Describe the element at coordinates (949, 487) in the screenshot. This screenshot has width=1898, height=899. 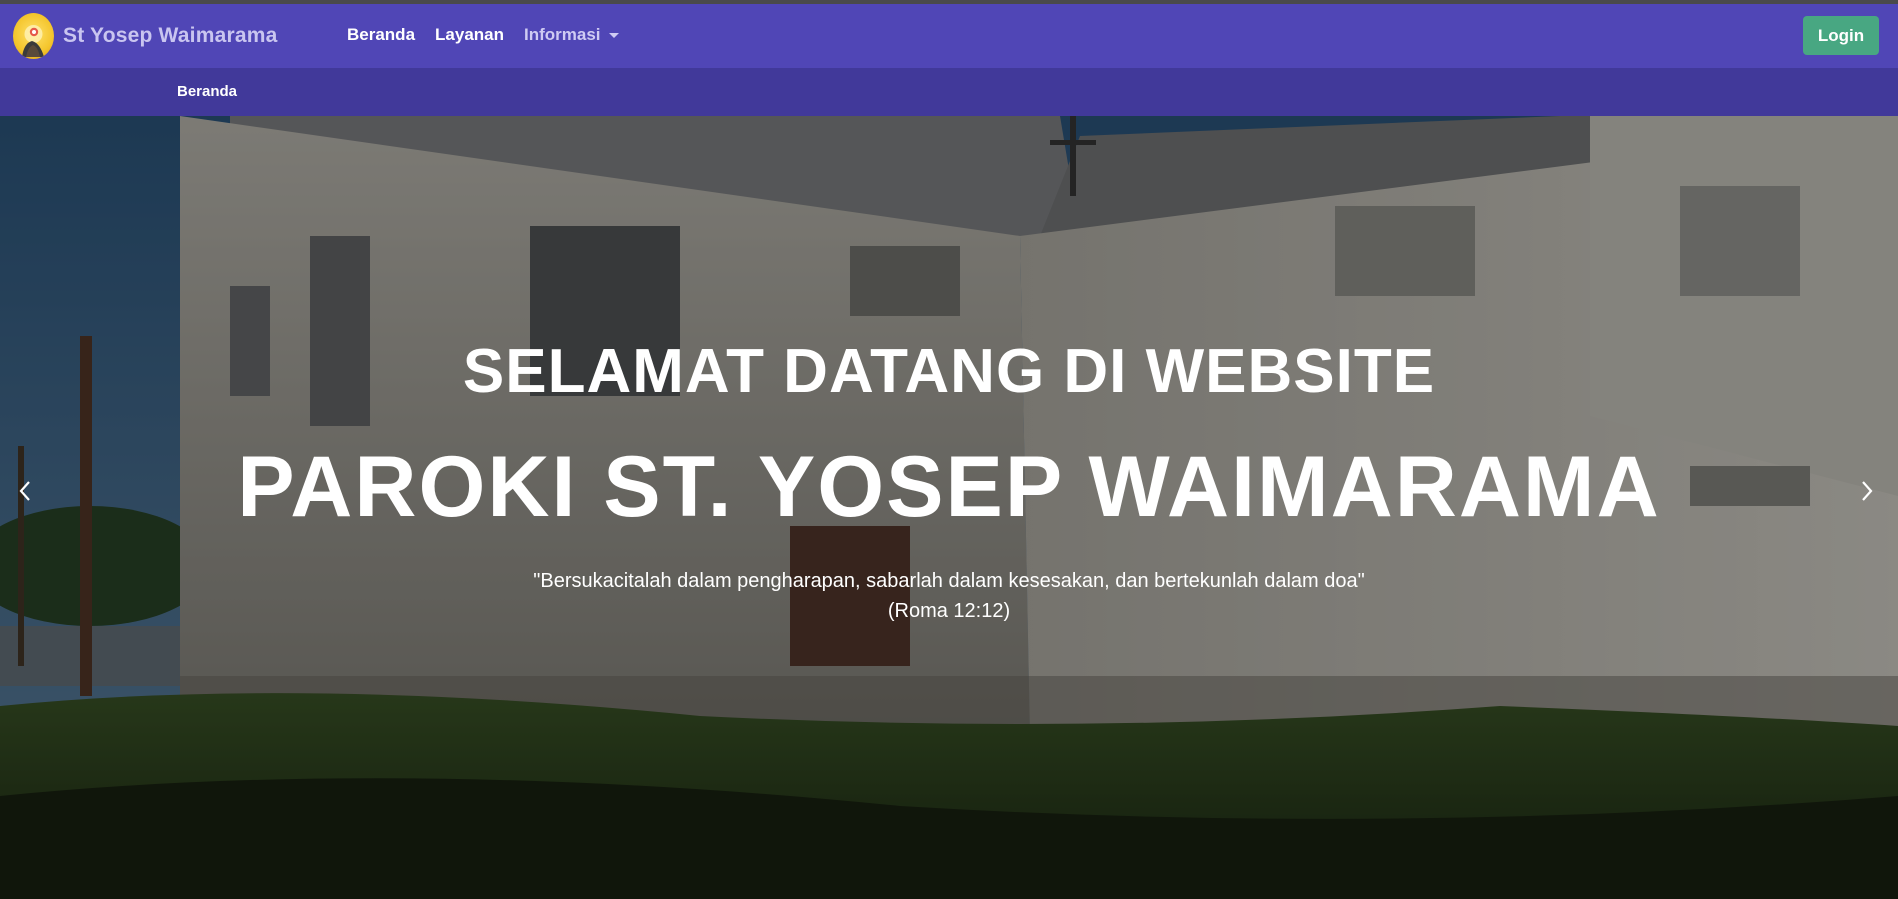
I see `hero-parish-heading: PAROKI ST. YOSEP WAIMARAMA` at that location.